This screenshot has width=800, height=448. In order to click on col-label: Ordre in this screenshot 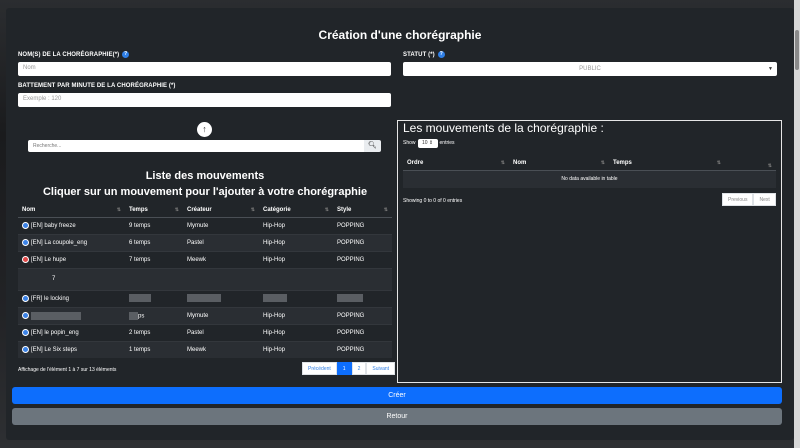, I will do `click(415, 162)`.